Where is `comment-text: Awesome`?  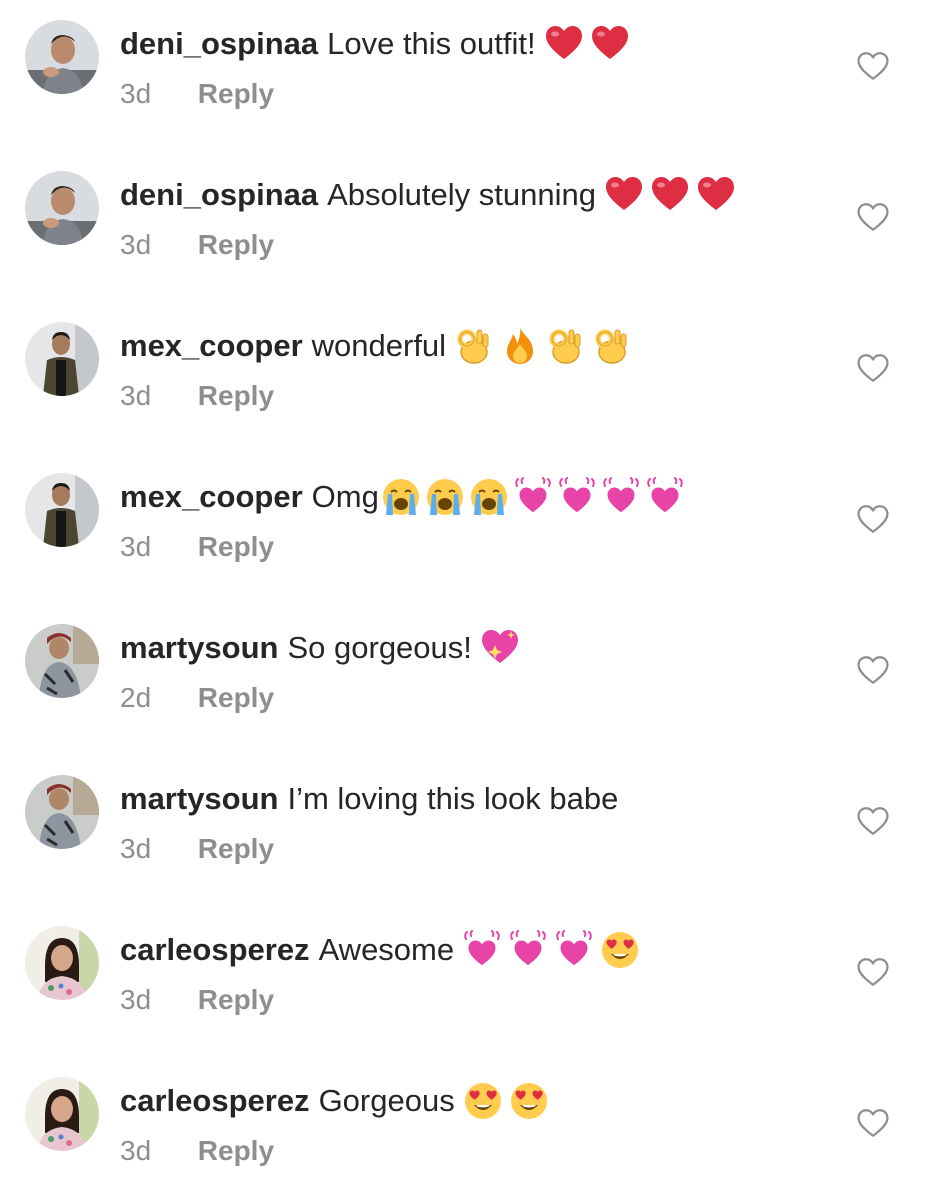
comment-text: Awesome is located at coordinates (386, 949).